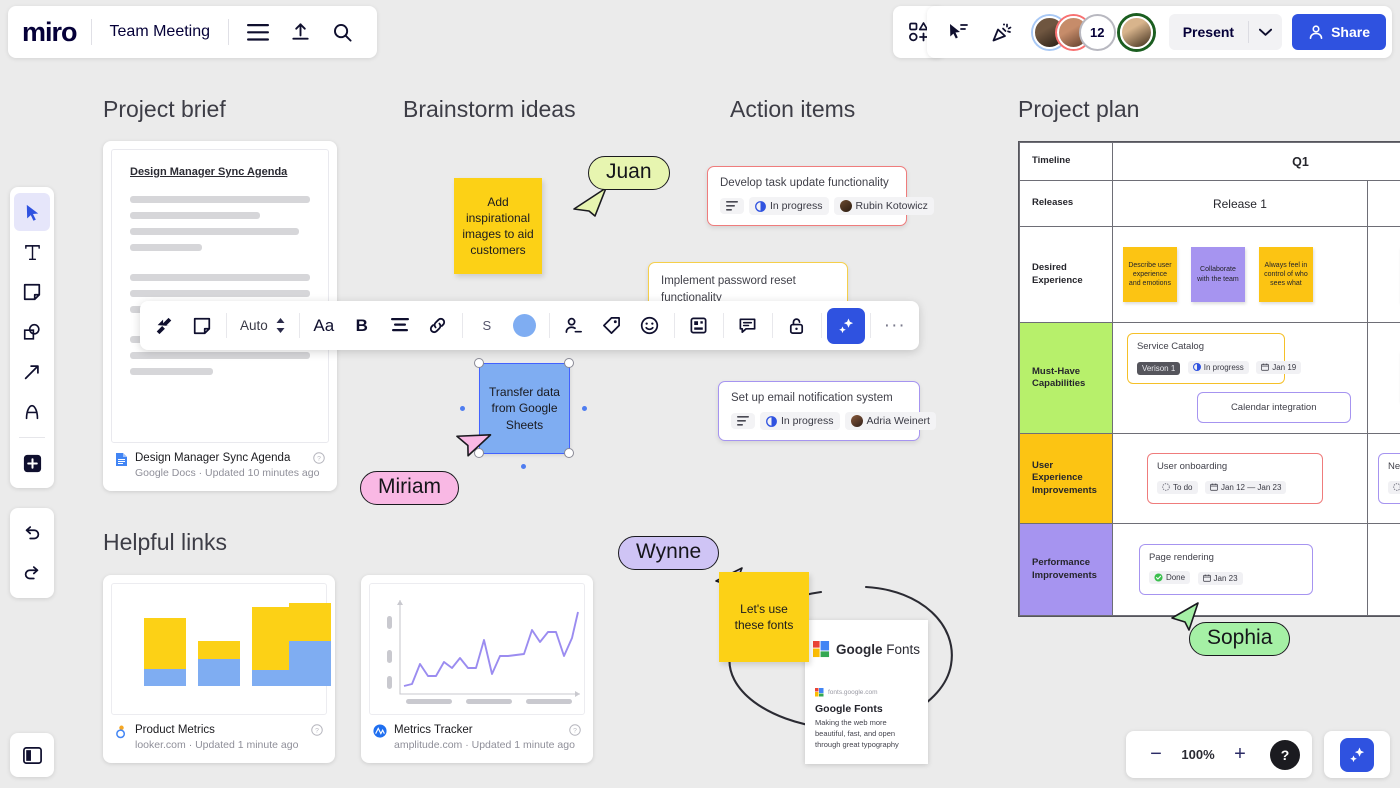 Image resolution: width=1400 pixels, height=788 pixels. Describe the element at coordinates (1097, 32) in the screenshot. I see `collaborator-count: 12` at that location.